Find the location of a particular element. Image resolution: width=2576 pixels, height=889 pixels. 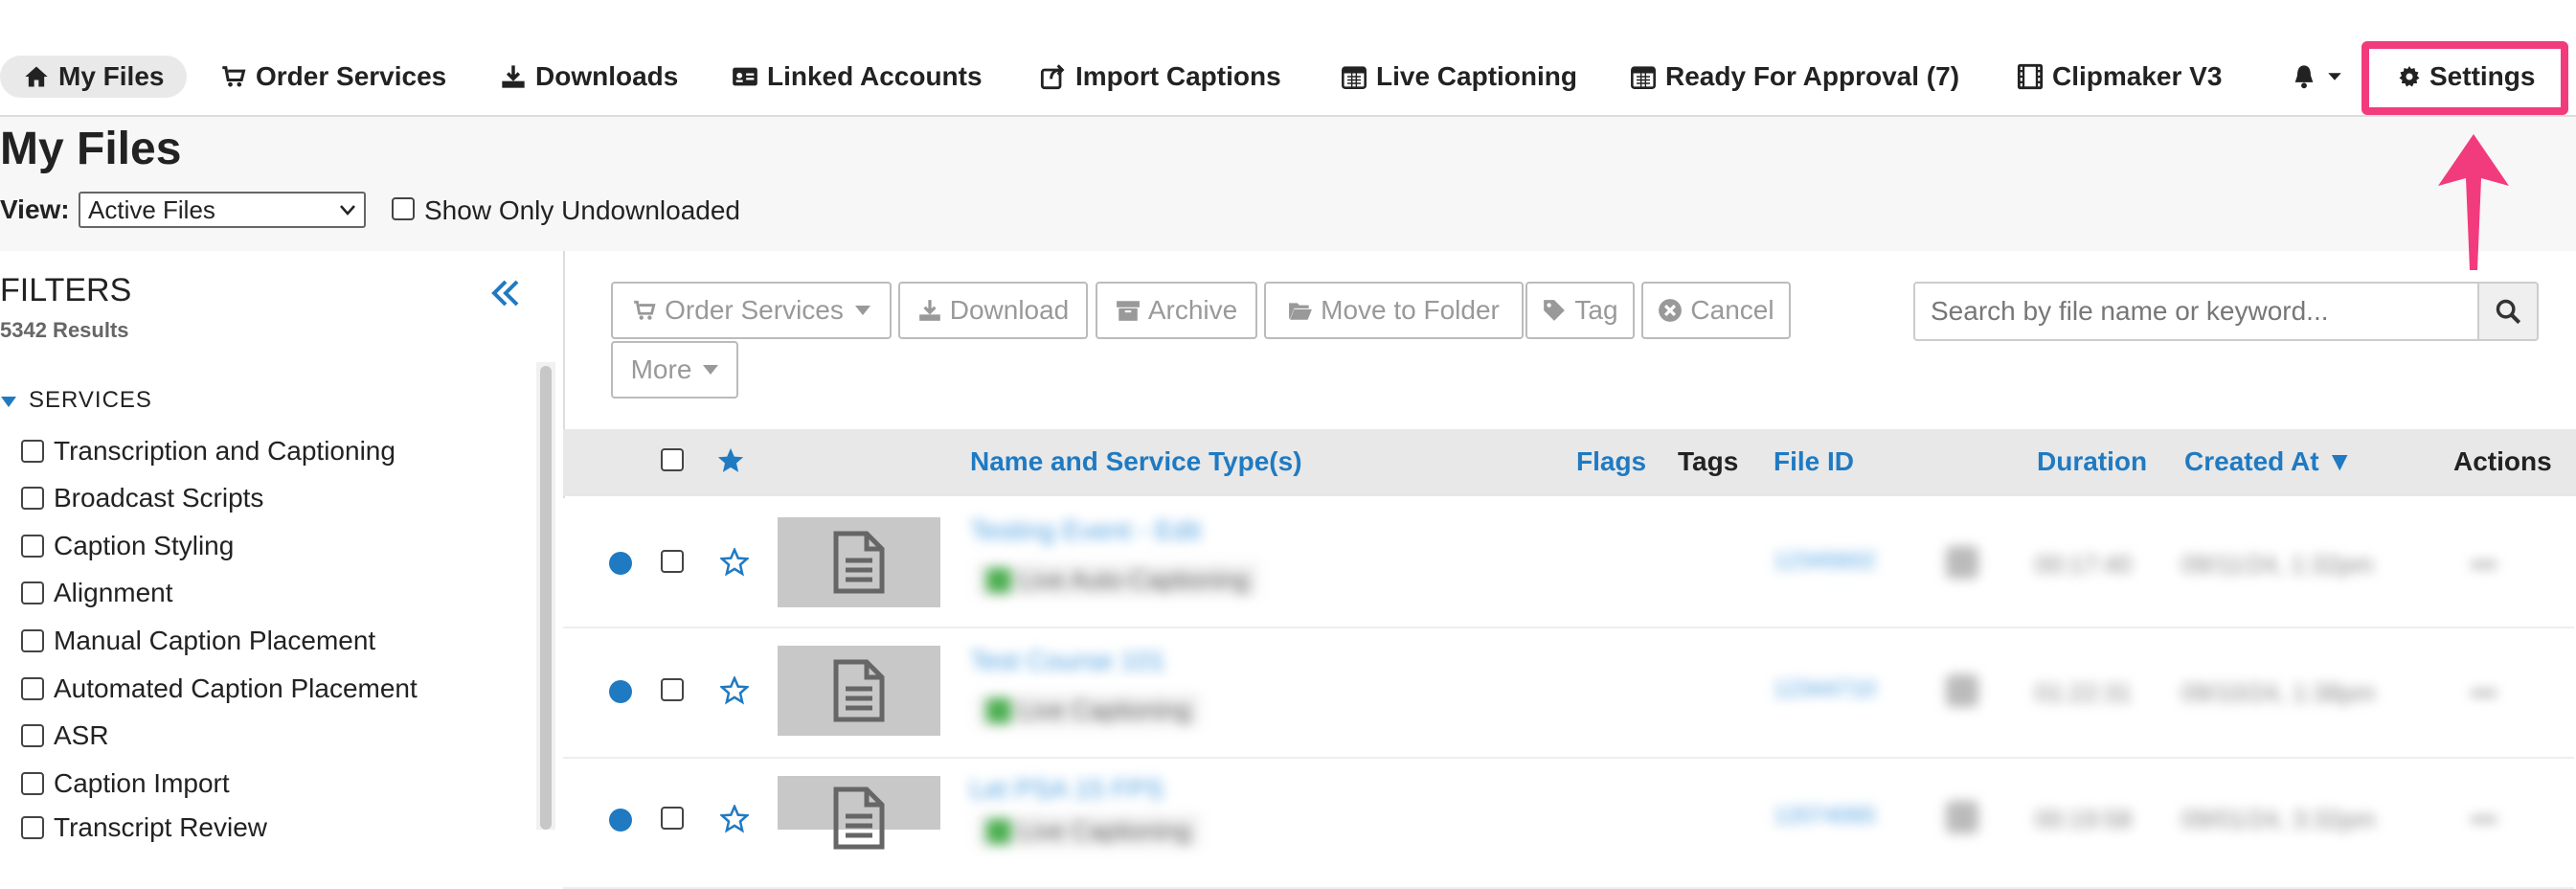

notifications-dropdown is located at coordinates (2321, 77).